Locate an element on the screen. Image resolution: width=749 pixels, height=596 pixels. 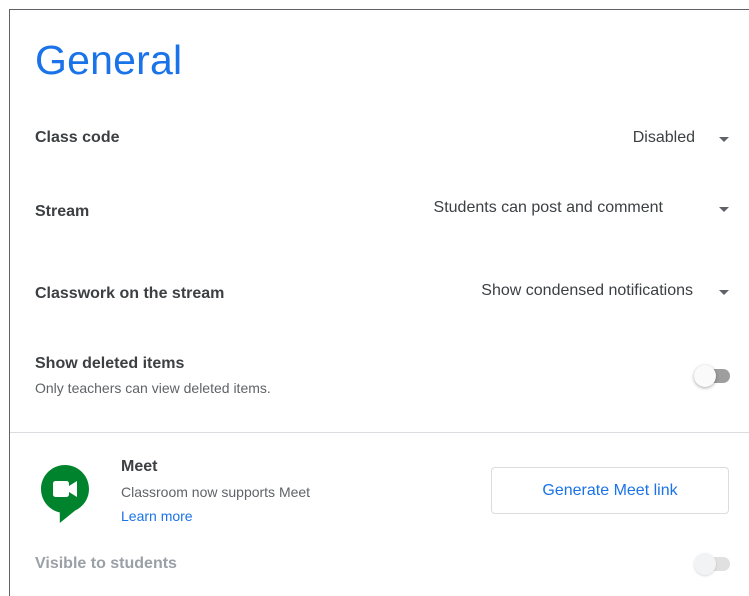
classwork-on-stream-value: Show condensed notifications is located at coordinates (587, 290).